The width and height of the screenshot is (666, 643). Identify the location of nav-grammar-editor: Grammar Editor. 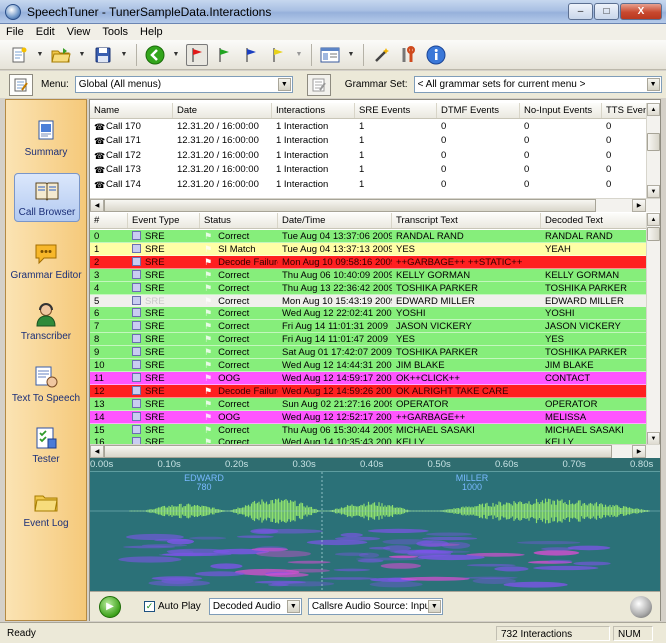
(46, 261).